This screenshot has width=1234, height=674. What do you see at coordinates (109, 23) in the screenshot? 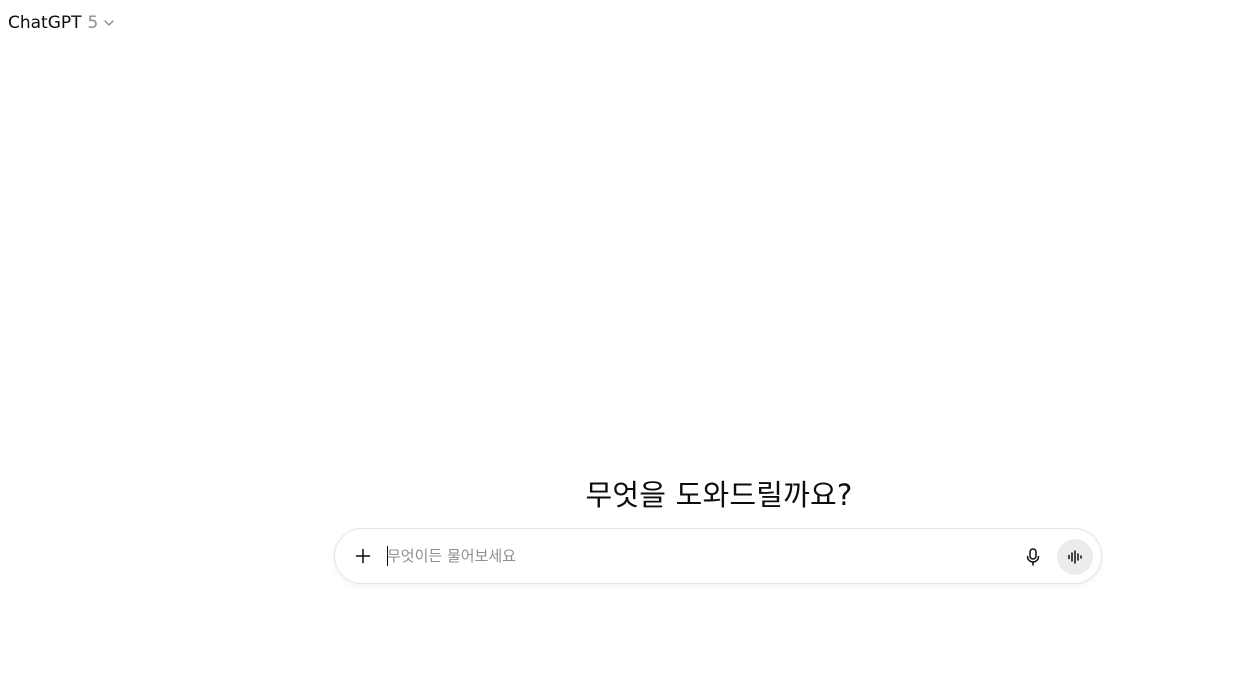
I see `chevron-down-icon` at bounding box center [109, 23].